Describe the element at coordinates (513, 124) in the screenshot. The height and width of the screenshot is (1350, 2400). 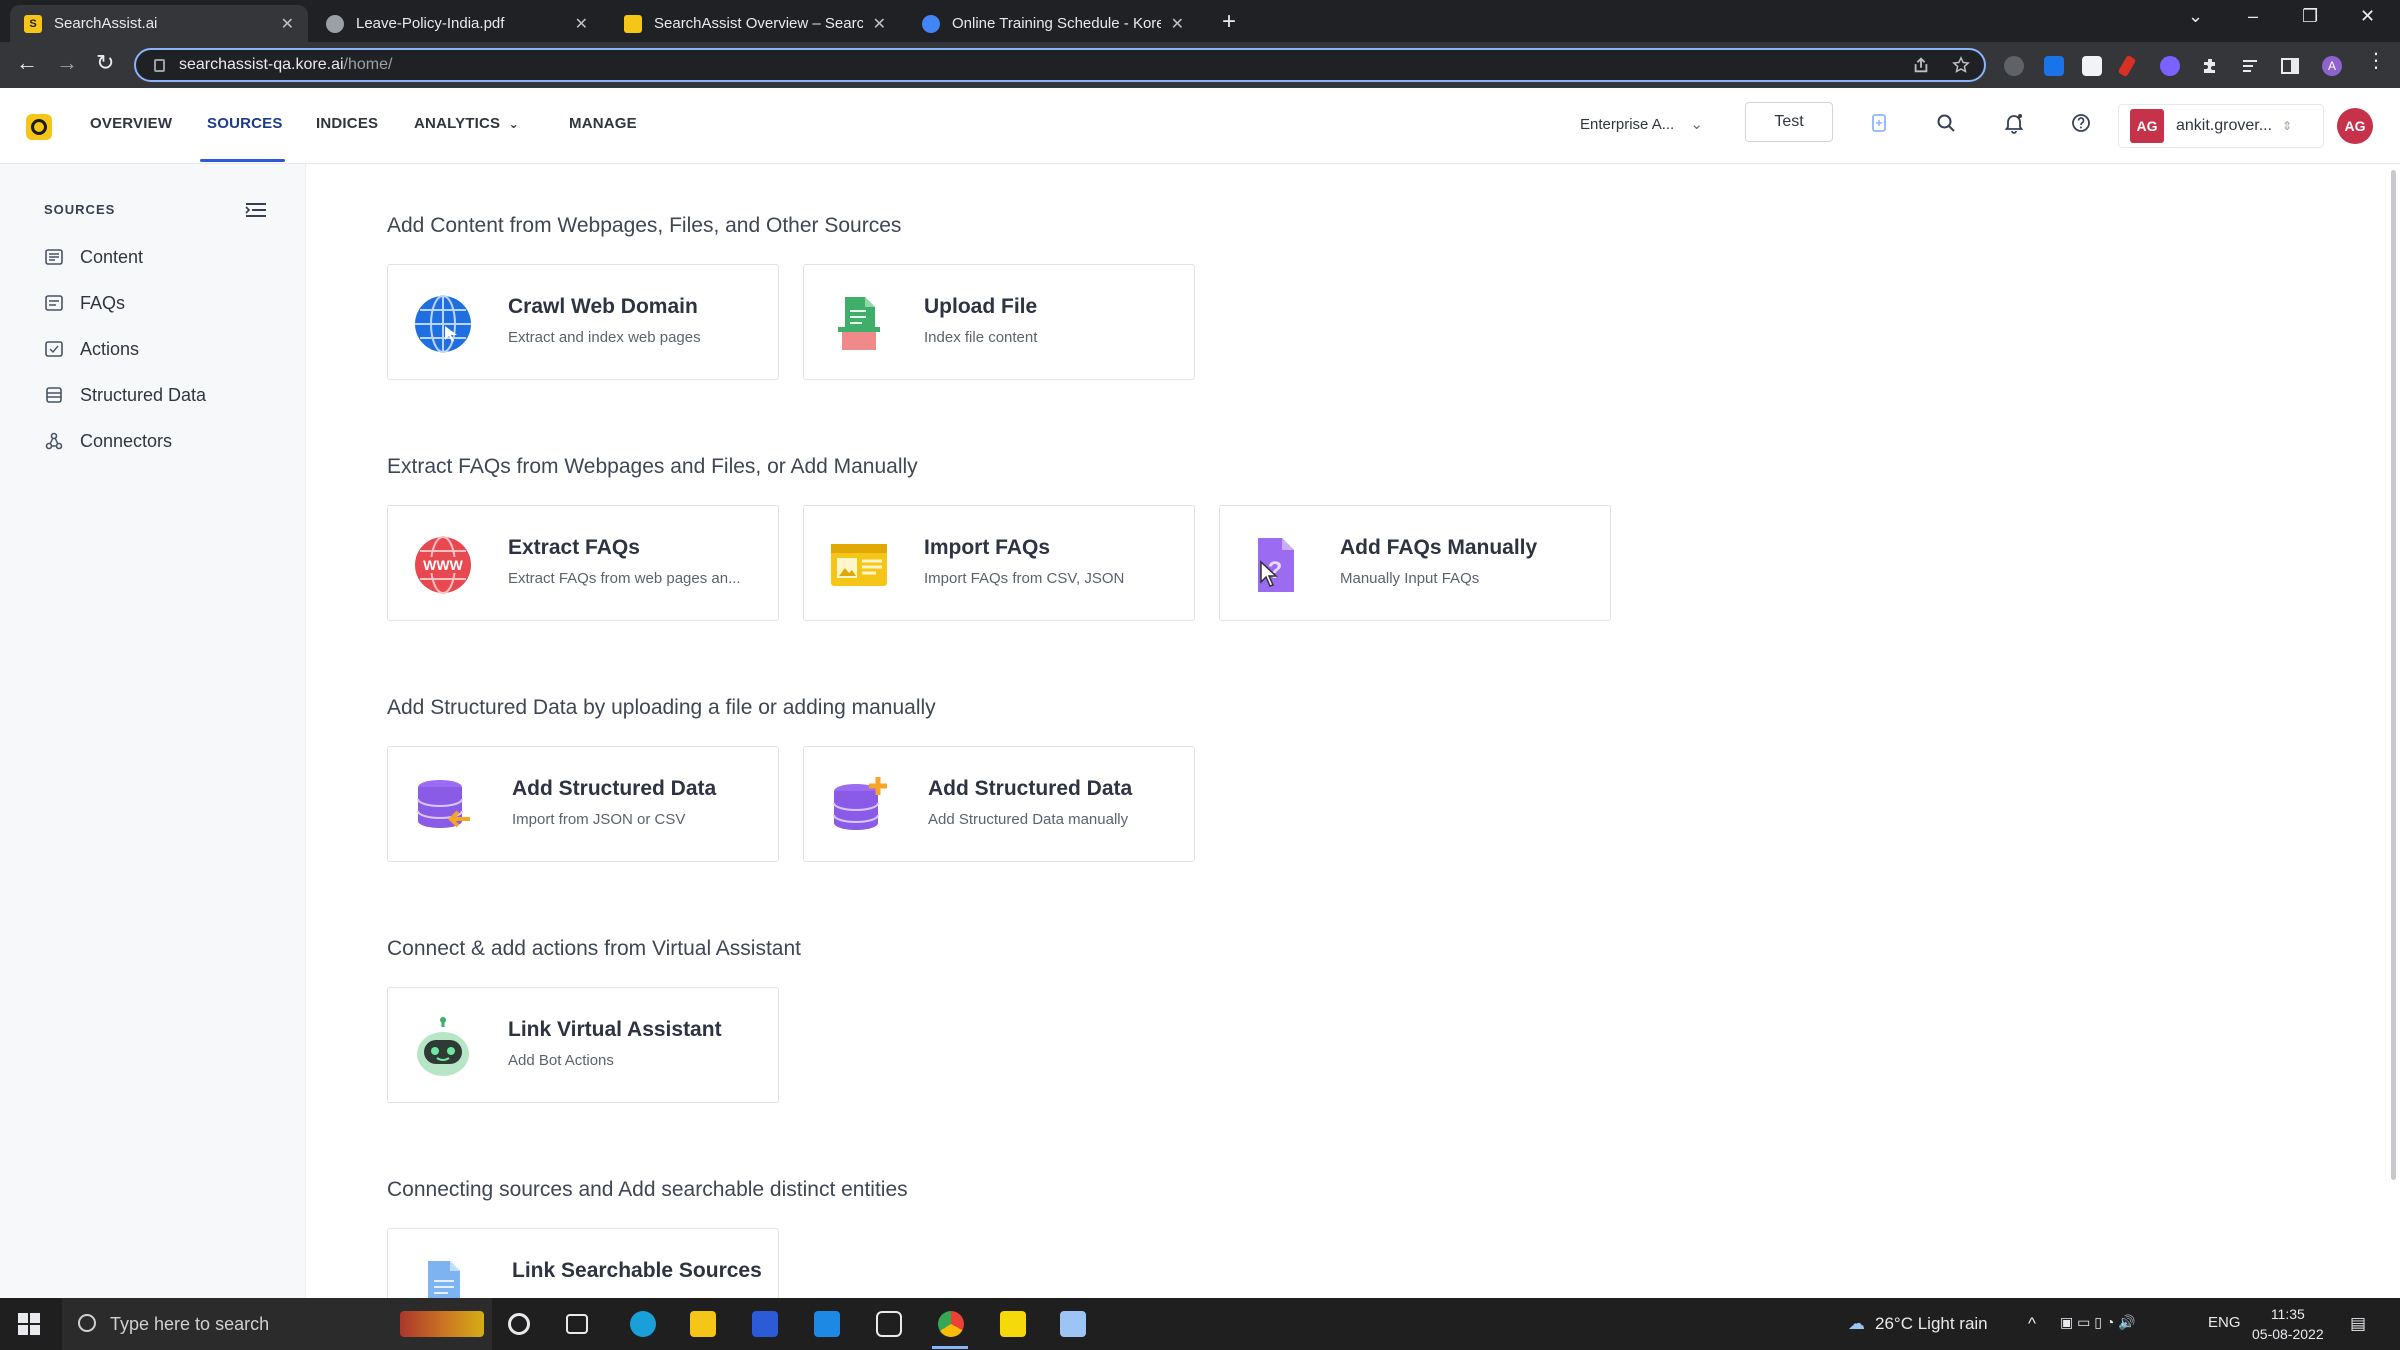
I see `chevron-down-icon: ⌄` at that location.